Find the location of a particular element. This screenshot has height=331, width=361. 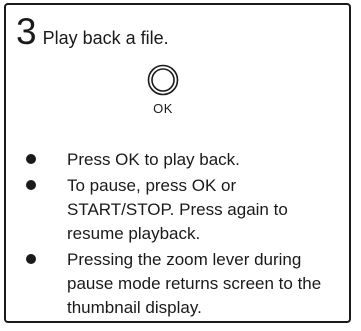

ok-button-icon is located at coordinates (163, 80).